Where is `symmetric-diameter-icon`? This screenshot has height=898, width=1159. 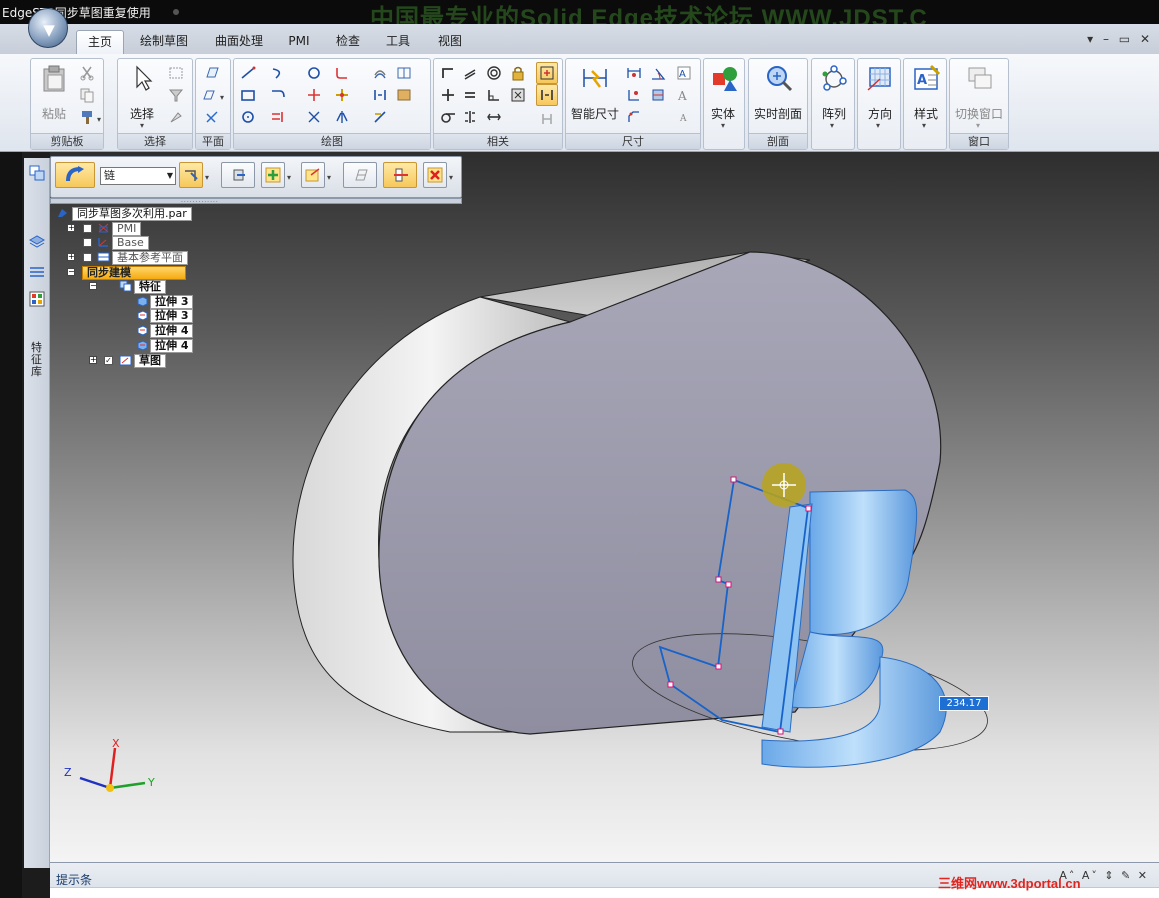
symmetric-diameter-icon is located at coordinates (658, 95).